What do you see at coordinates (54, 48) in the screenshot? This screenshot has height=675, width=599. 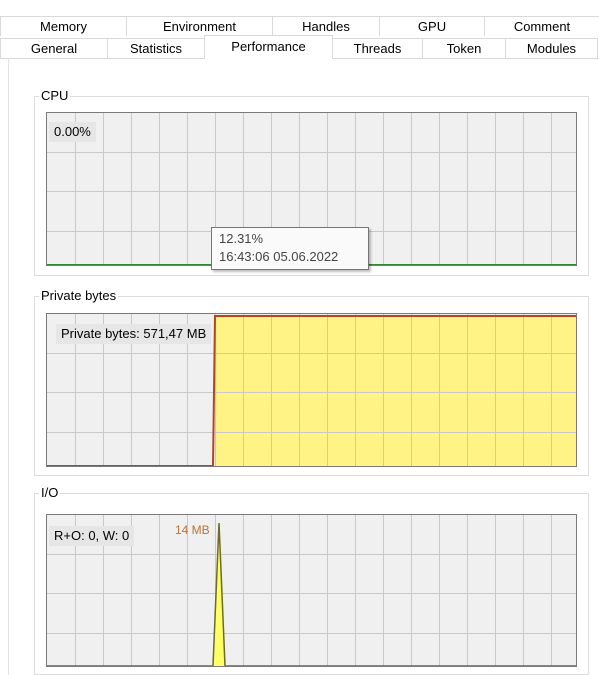 I see `tab-general: General` at bounding box center [54, 48].